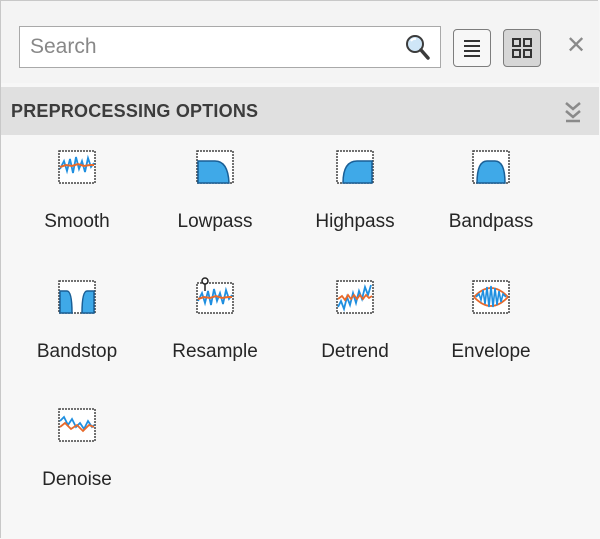 This screenshot has height=539, width=600. What do you see at coordinates (491, 167) in the screenshot?
I see `bandpass-icon` at bounding box center [491, 167].